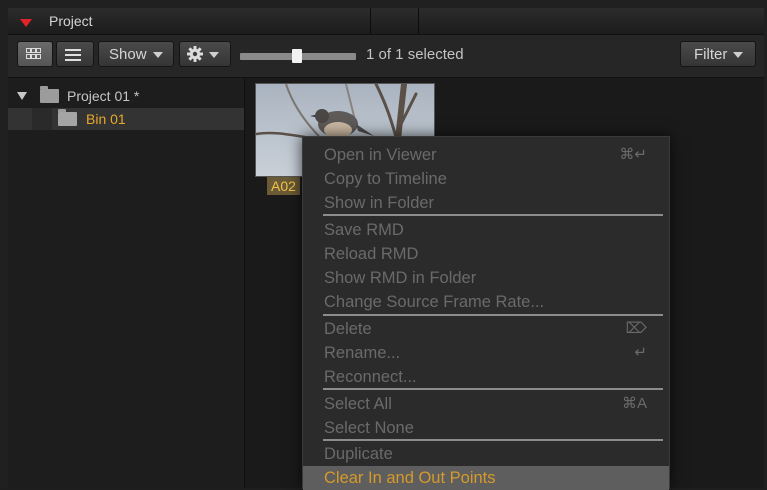  I want to click on menu-item-label: Save RMD, so click(364, 230).